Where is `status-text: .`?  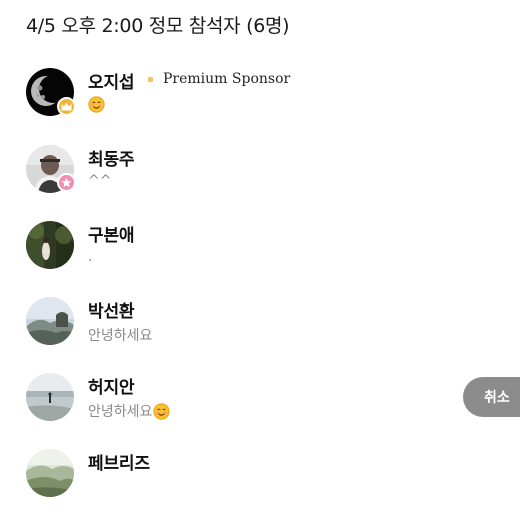 status-text: . is located at coordinates (90, 257).